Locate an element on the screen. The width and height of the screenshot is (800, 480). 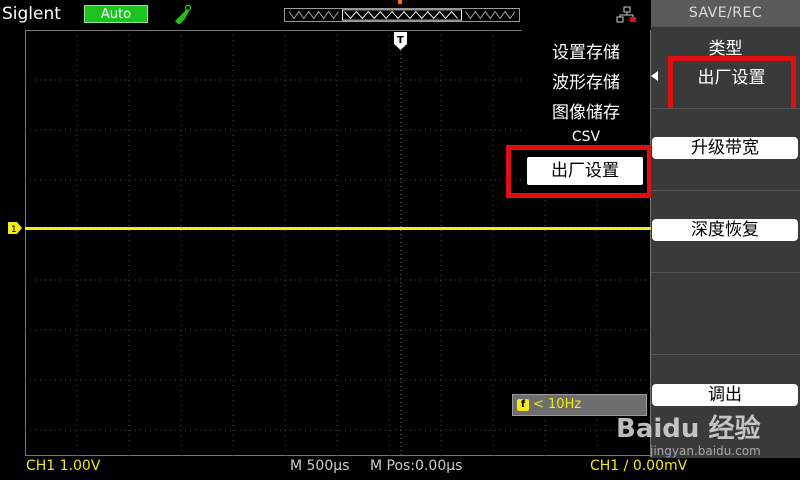
probe-icon is located at coordinates (183, 14).